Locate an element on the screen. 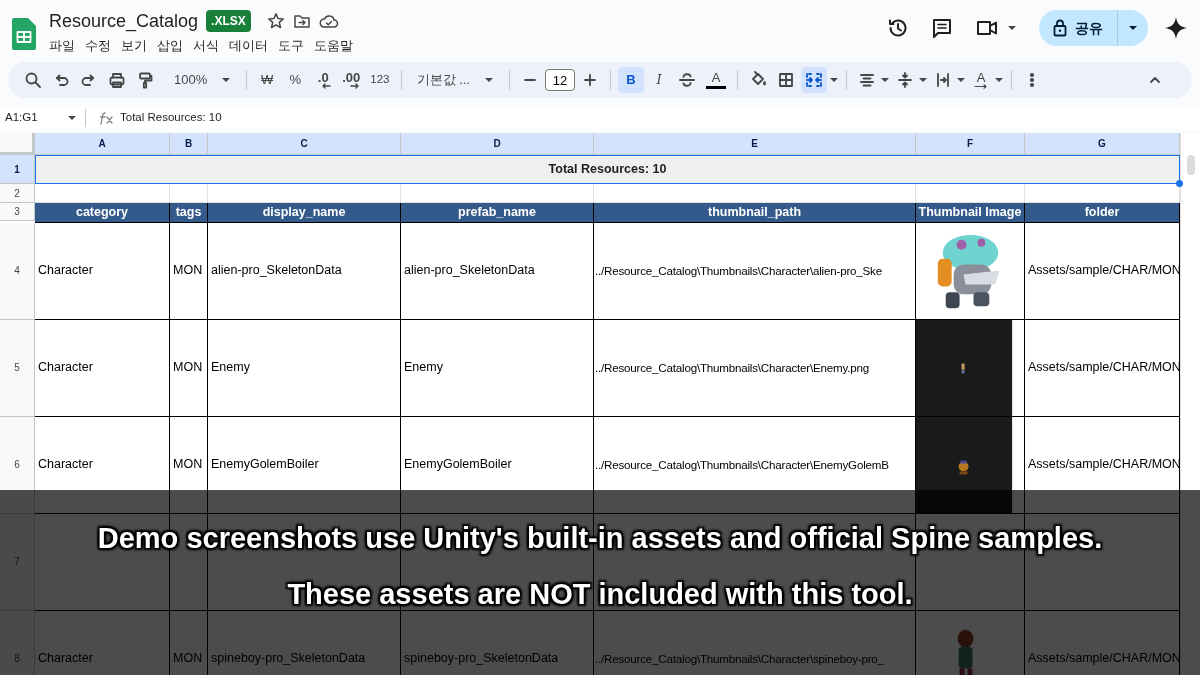 This screenshot has height=675, width=1200. column-title-cell: folder is located at coordinates (1102, 213).